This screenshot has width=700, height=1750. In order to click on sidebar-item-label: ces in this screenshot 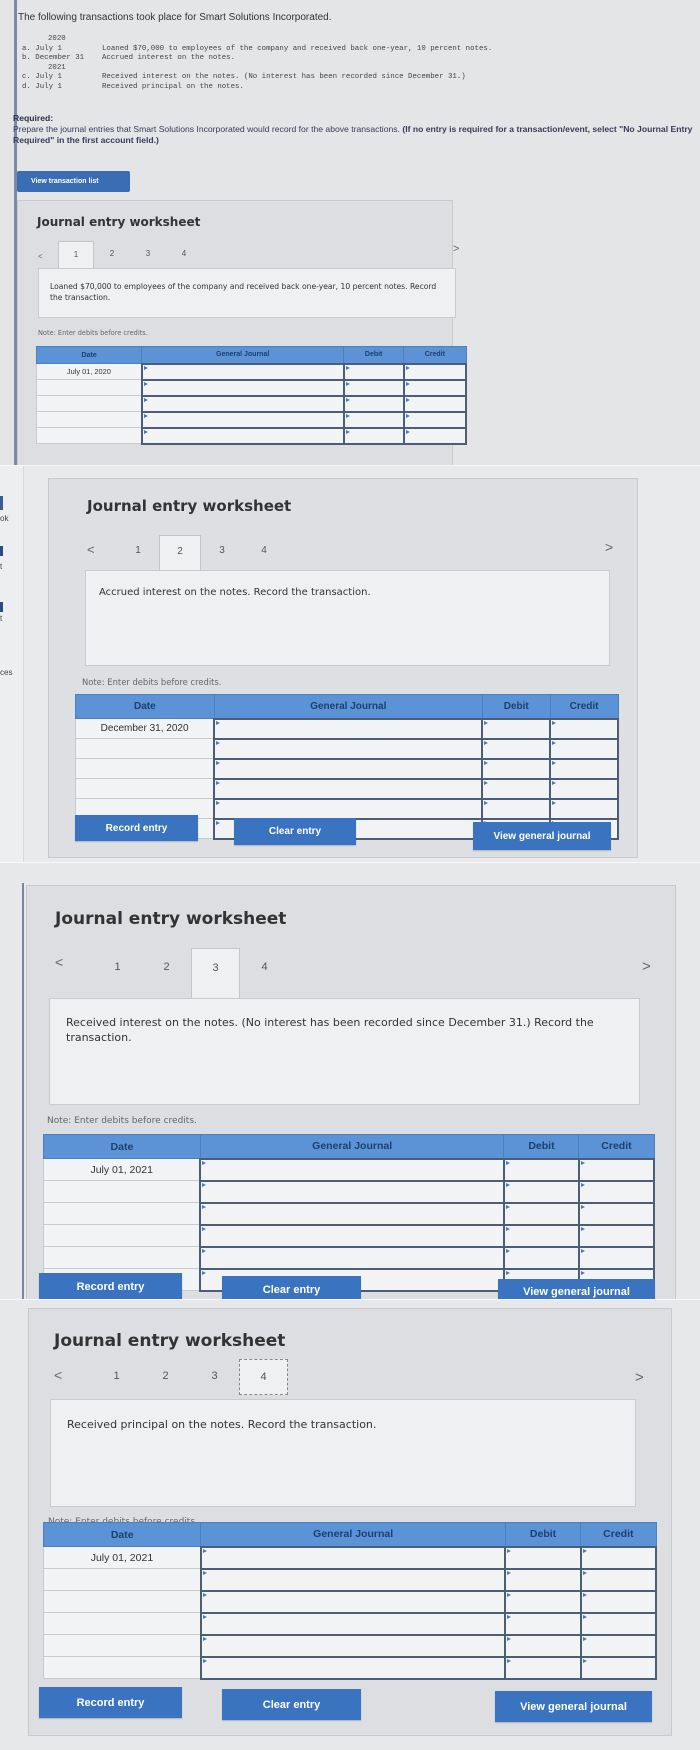, I will do `click(6, 672)`.